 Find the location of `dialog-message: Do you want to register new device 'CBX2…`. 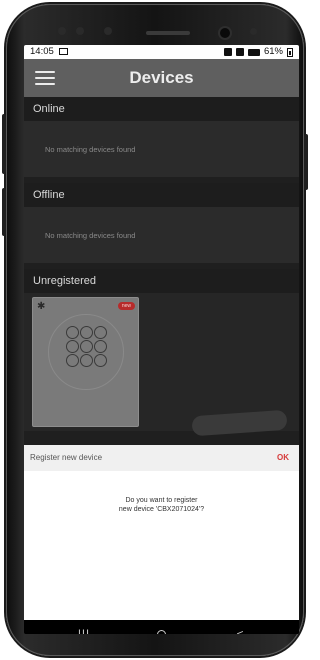

dialog-message: Do you want to register new device 'CBX2… is located at coordinates (161, 505).